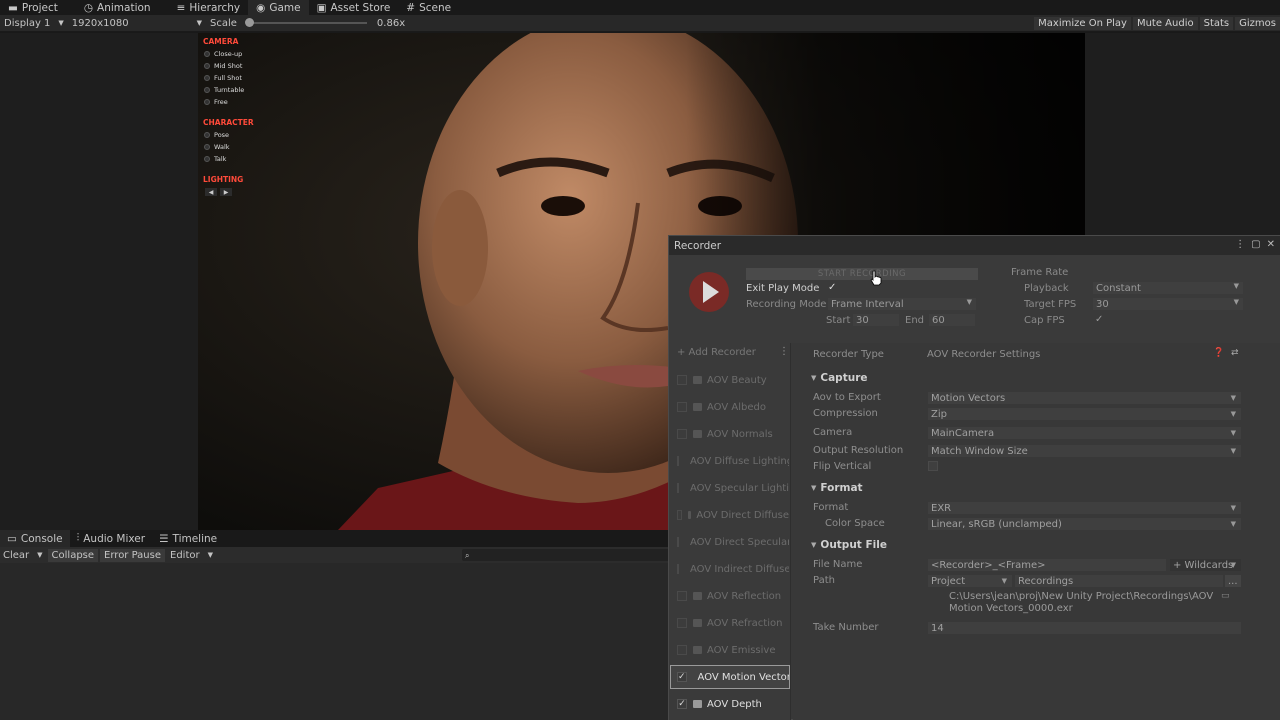 The image size is (1280, 720). What do you see at coordinates (730, 569) in the screenshot?
I see `list-item: AOV Indirect Diffuse` at bounding box center [730, 569].